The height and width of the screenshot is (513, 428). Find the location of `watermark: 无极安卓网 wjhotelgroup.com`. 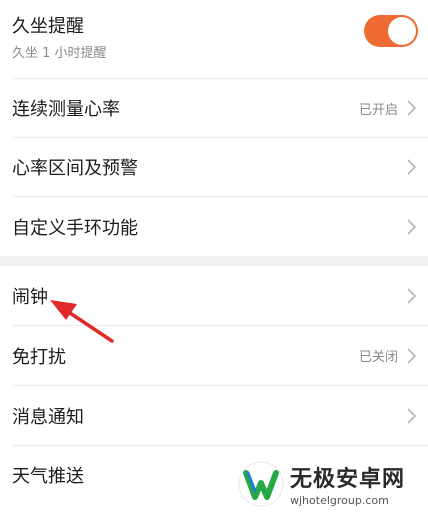

watermark: 无极安卓网 wjhotelgroup.com is located at coordinates (332, 484).